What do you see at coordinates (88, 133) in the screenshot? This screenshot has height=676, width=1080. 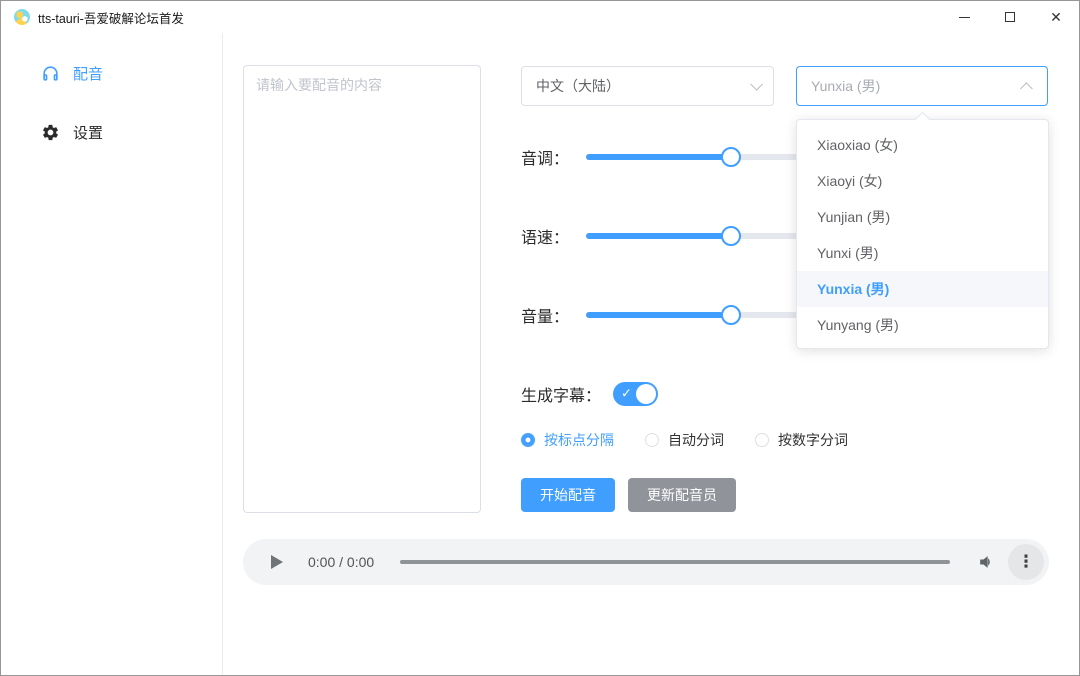 I see `sidebar-item-label: 设置` at bounding box center [88, 133].